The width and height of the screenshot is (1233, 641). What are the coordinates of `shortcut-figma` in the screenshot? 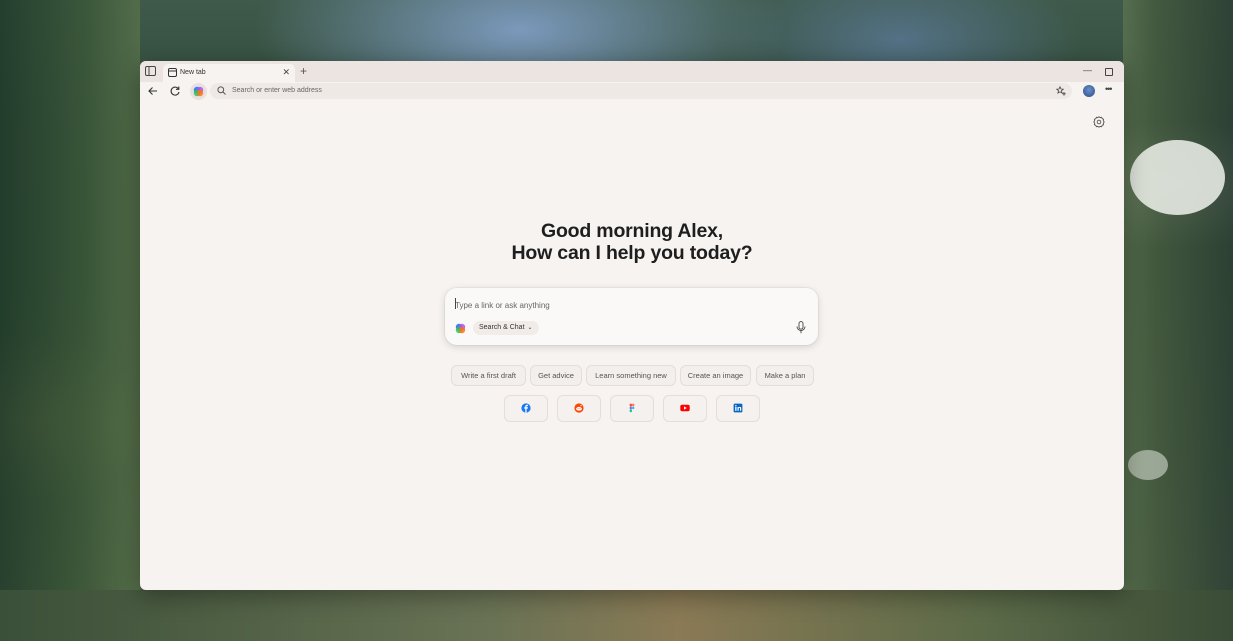 It's located at (632, 408).